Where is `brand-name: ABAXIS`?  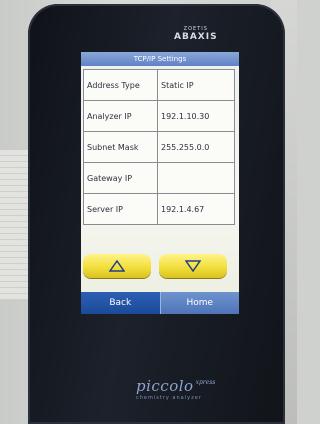
brand-name: ABAXIS is located at coordinates (196, 37).